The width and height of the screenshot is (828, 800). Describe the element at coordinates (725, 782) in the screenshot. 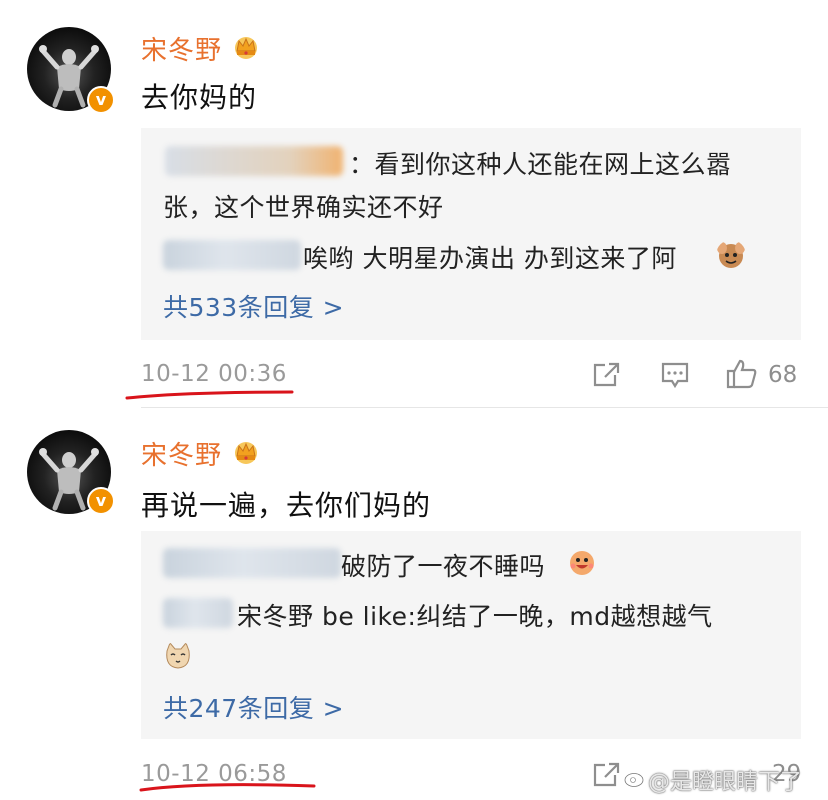

I see `watermark: @是瞪眼睛下了` at that location.